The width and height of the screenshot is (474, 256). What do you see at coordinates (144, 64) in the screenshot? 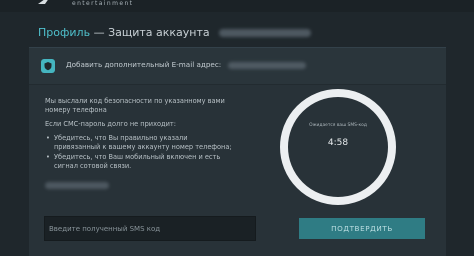
I see `add-email-text: Добавить дополнительный E-mail адрес:` at bounding box center [144, 64].